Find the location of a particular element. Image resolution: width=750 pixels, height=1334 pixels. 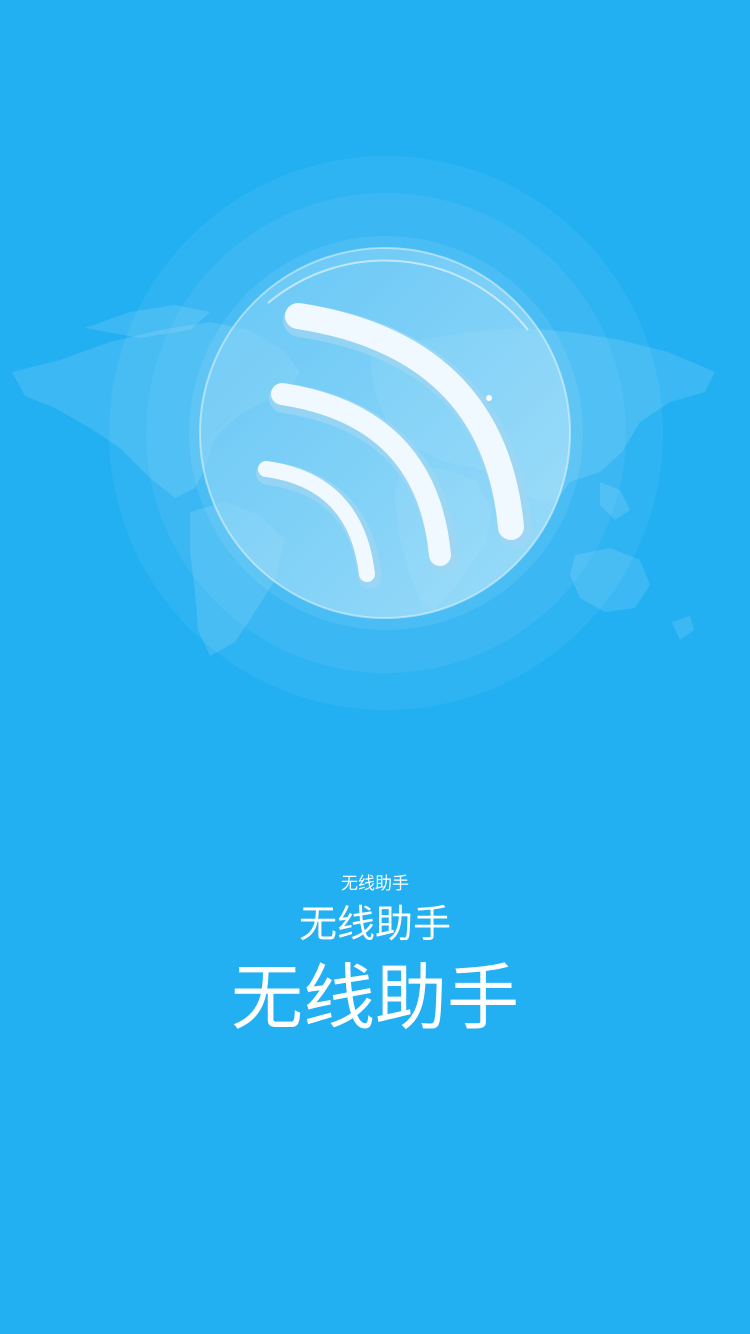

app-title-medium: 无线助手 is located at coordinates (374, 924).